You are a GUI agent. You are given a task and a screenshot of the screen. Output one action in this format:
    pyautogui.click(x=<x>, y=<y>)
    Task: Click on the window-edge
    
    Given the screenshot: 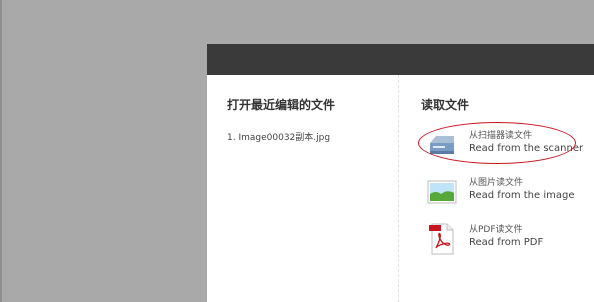 What is the action you would take?
    pyautogui.click(x=1, y=151)
    